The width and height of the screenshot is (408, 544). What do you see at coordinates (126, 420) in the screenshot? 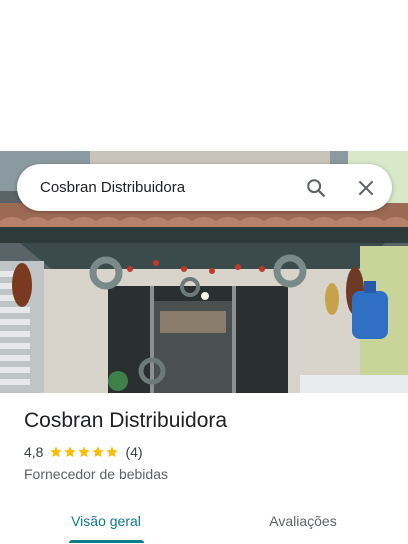
I see `place-title: Cosbran Distribuidora` at bounding box center [126, 420].